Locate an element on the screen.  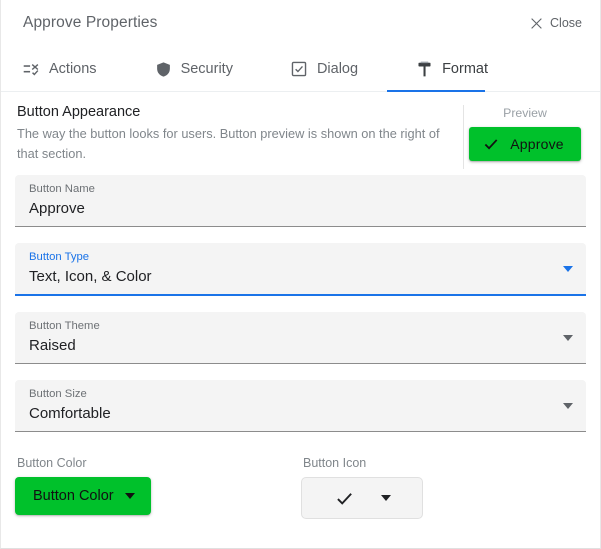
tab-bar: Actions Security Dialog Format is located at coordinates (300, 69).